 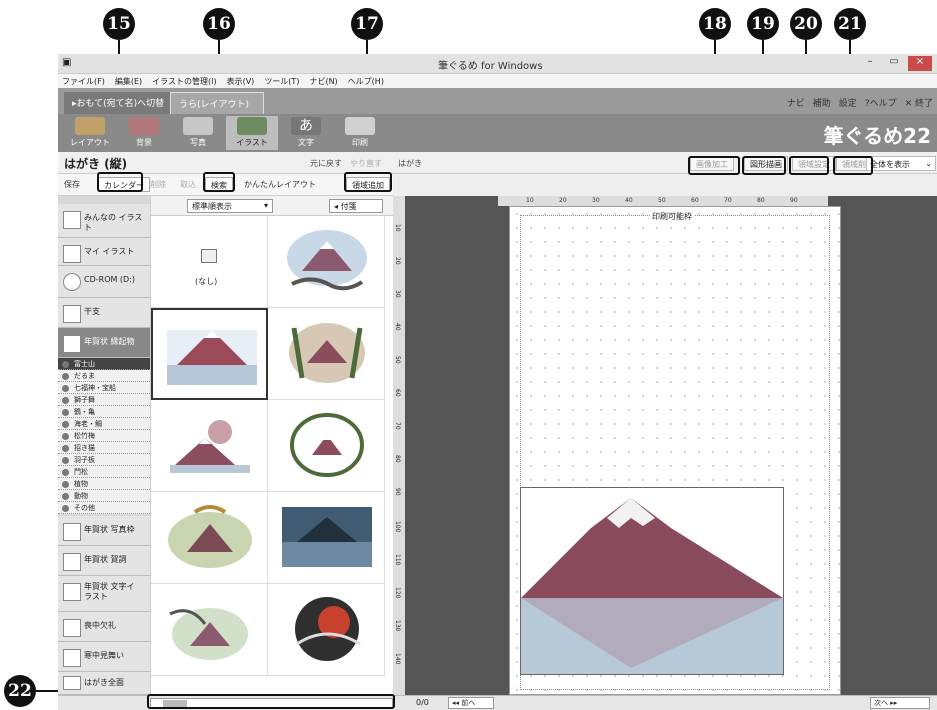 I want to click on redo-button: やり直す, so click(x=366, y=163).